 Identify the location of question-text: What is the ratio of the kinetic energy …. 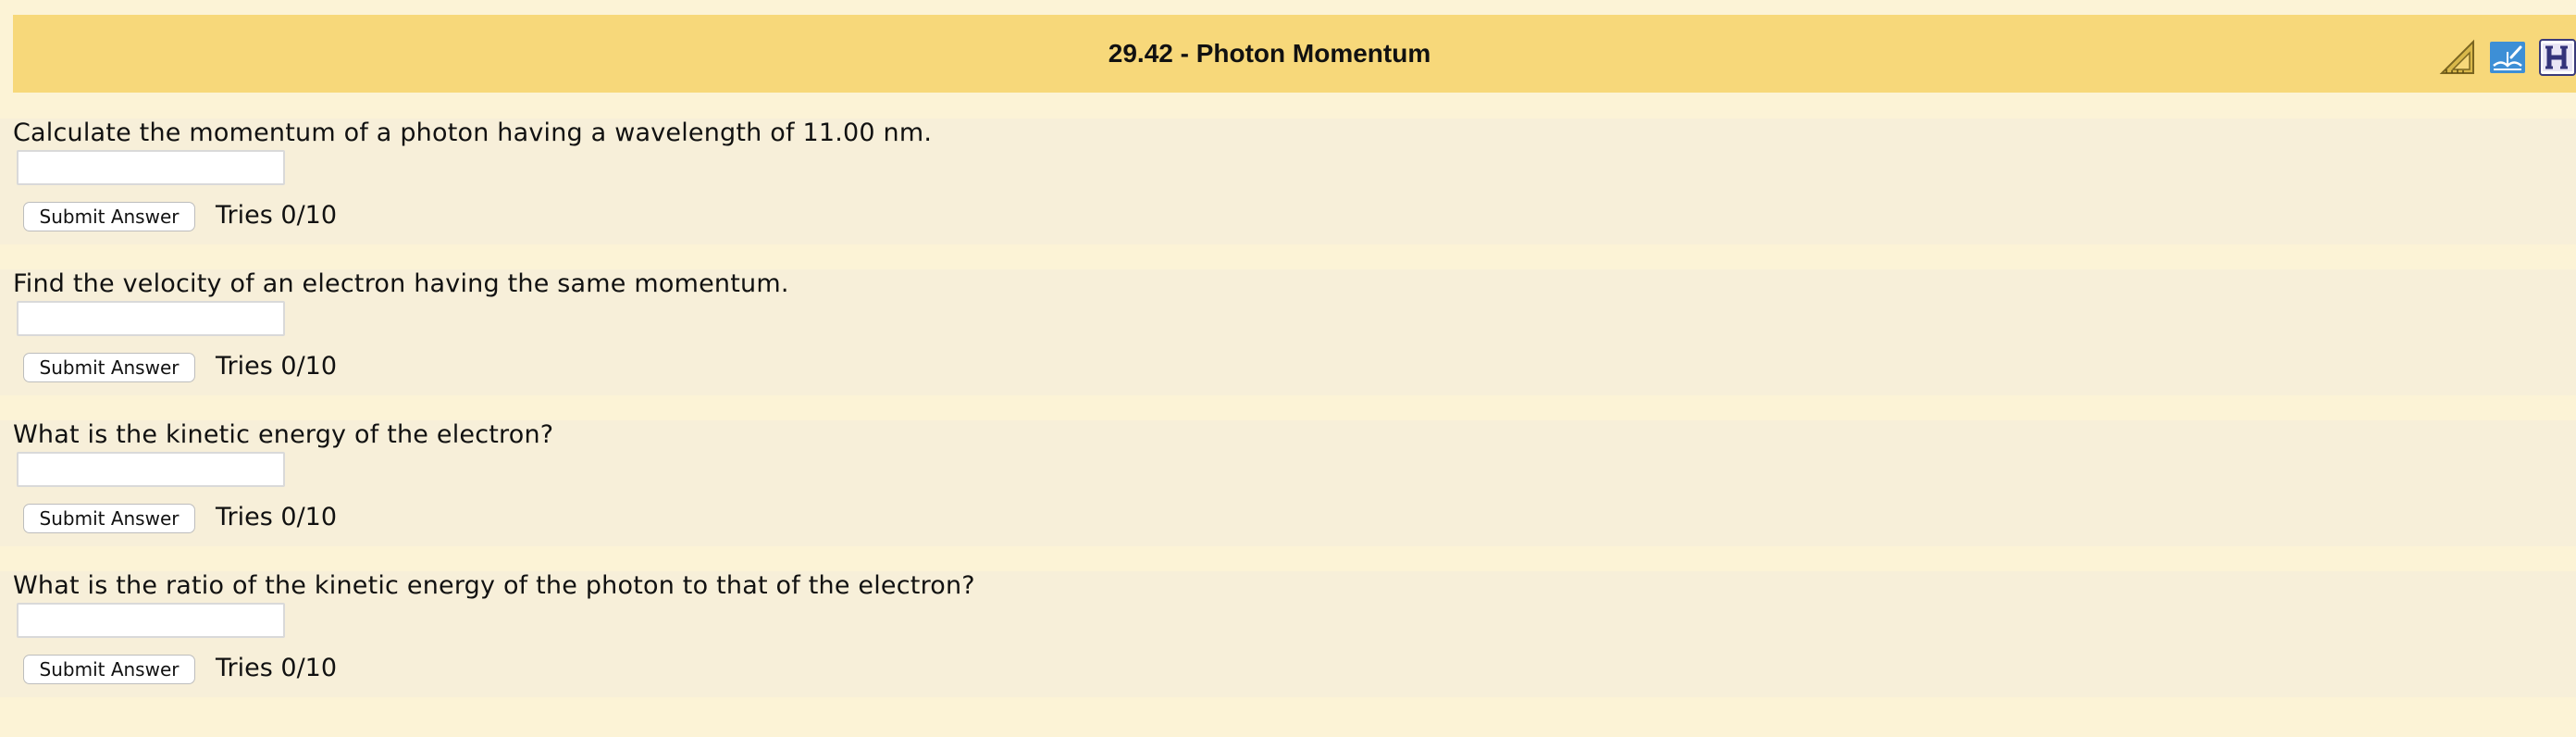
(494, 585).